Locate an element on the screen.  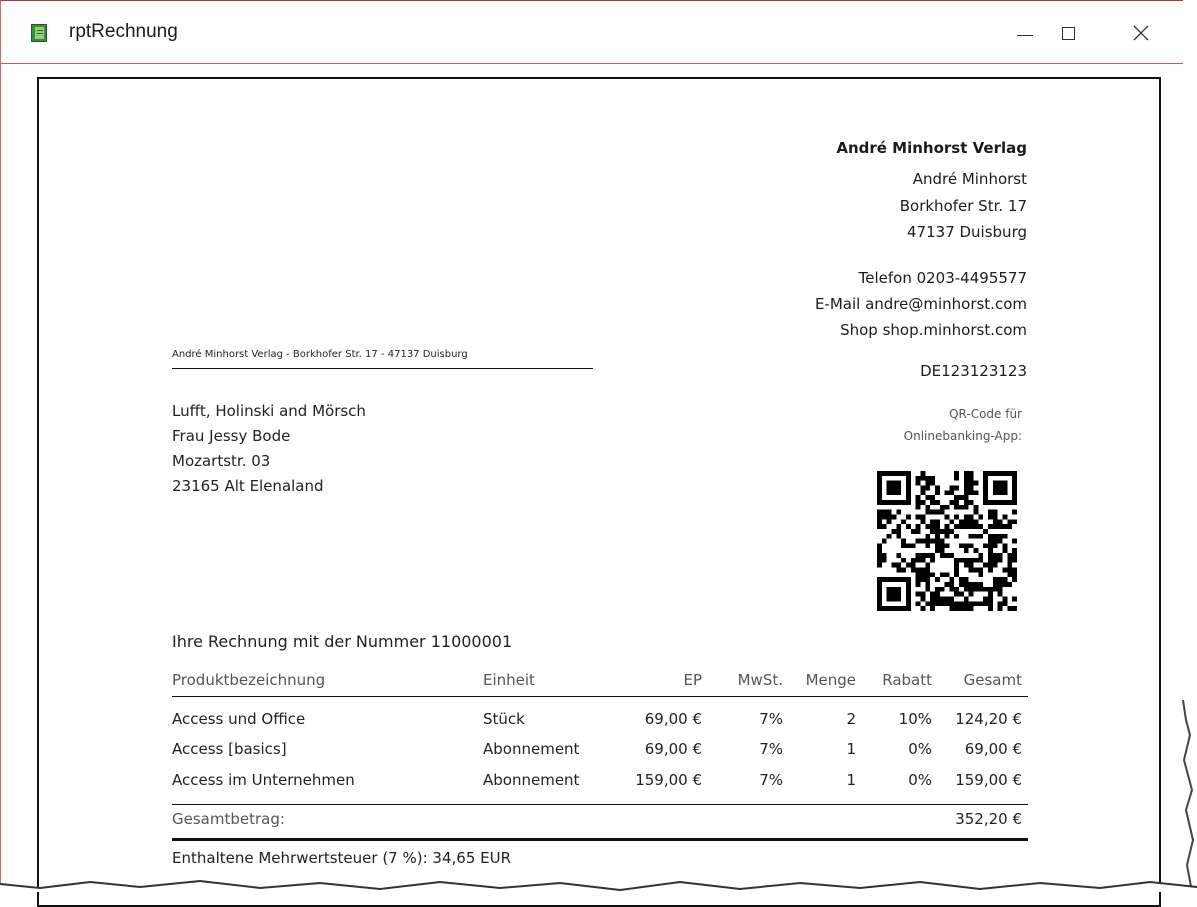
recipient-company: Lufft, Holinski and Mörsch is located at coordinates (269, 411).